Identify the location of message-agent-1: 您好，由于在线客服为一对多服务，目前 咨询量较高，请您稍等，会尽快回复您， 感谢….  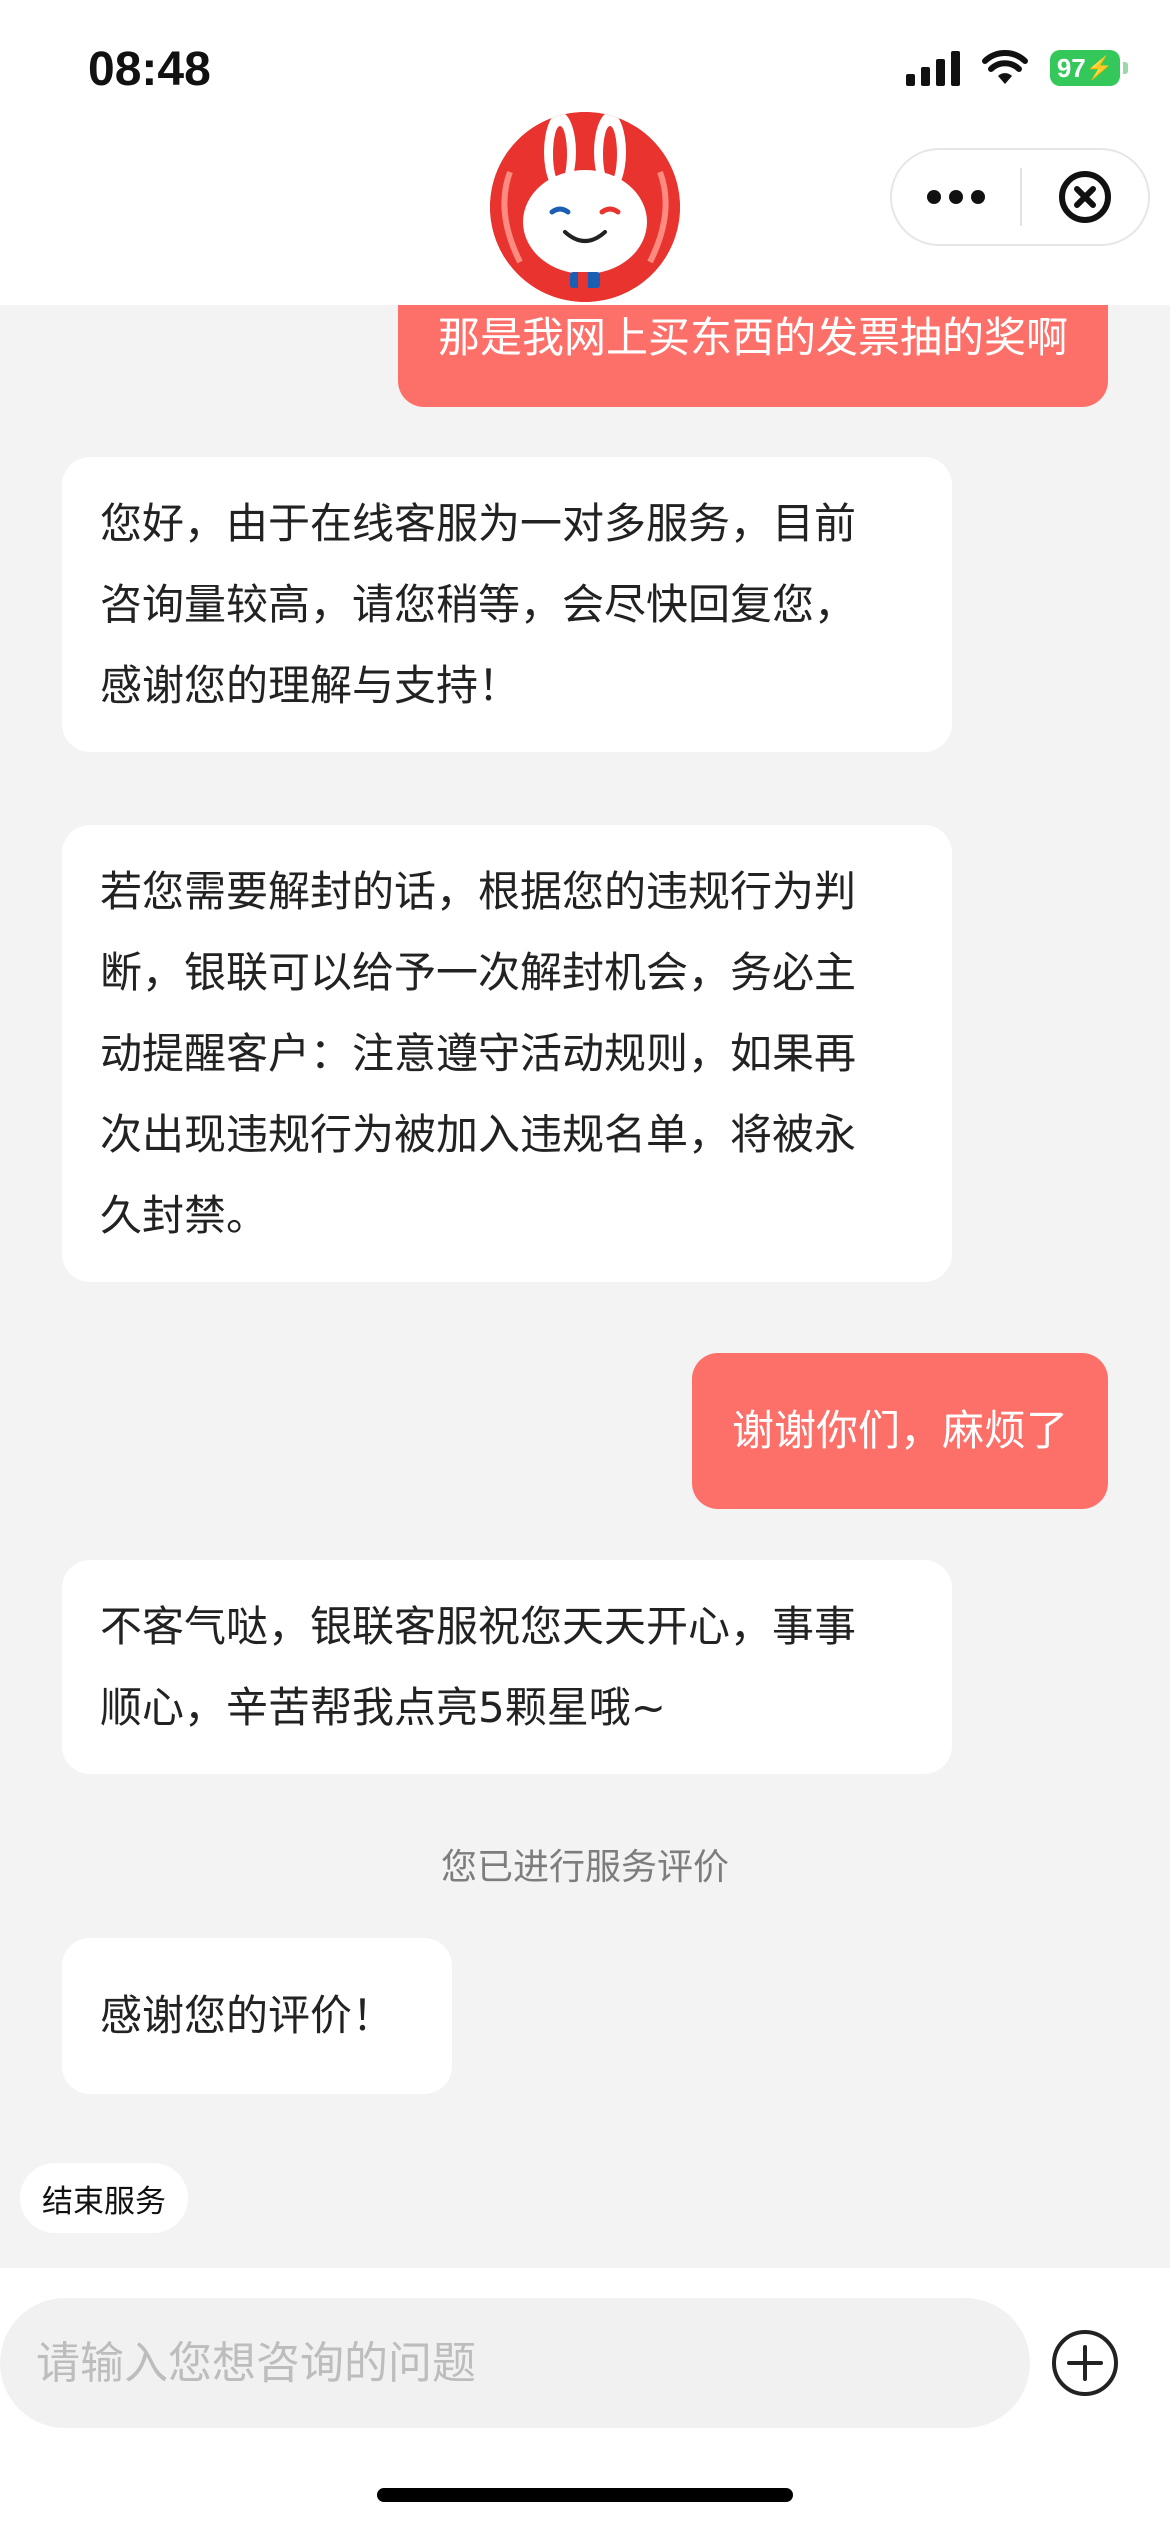
(507, 604).